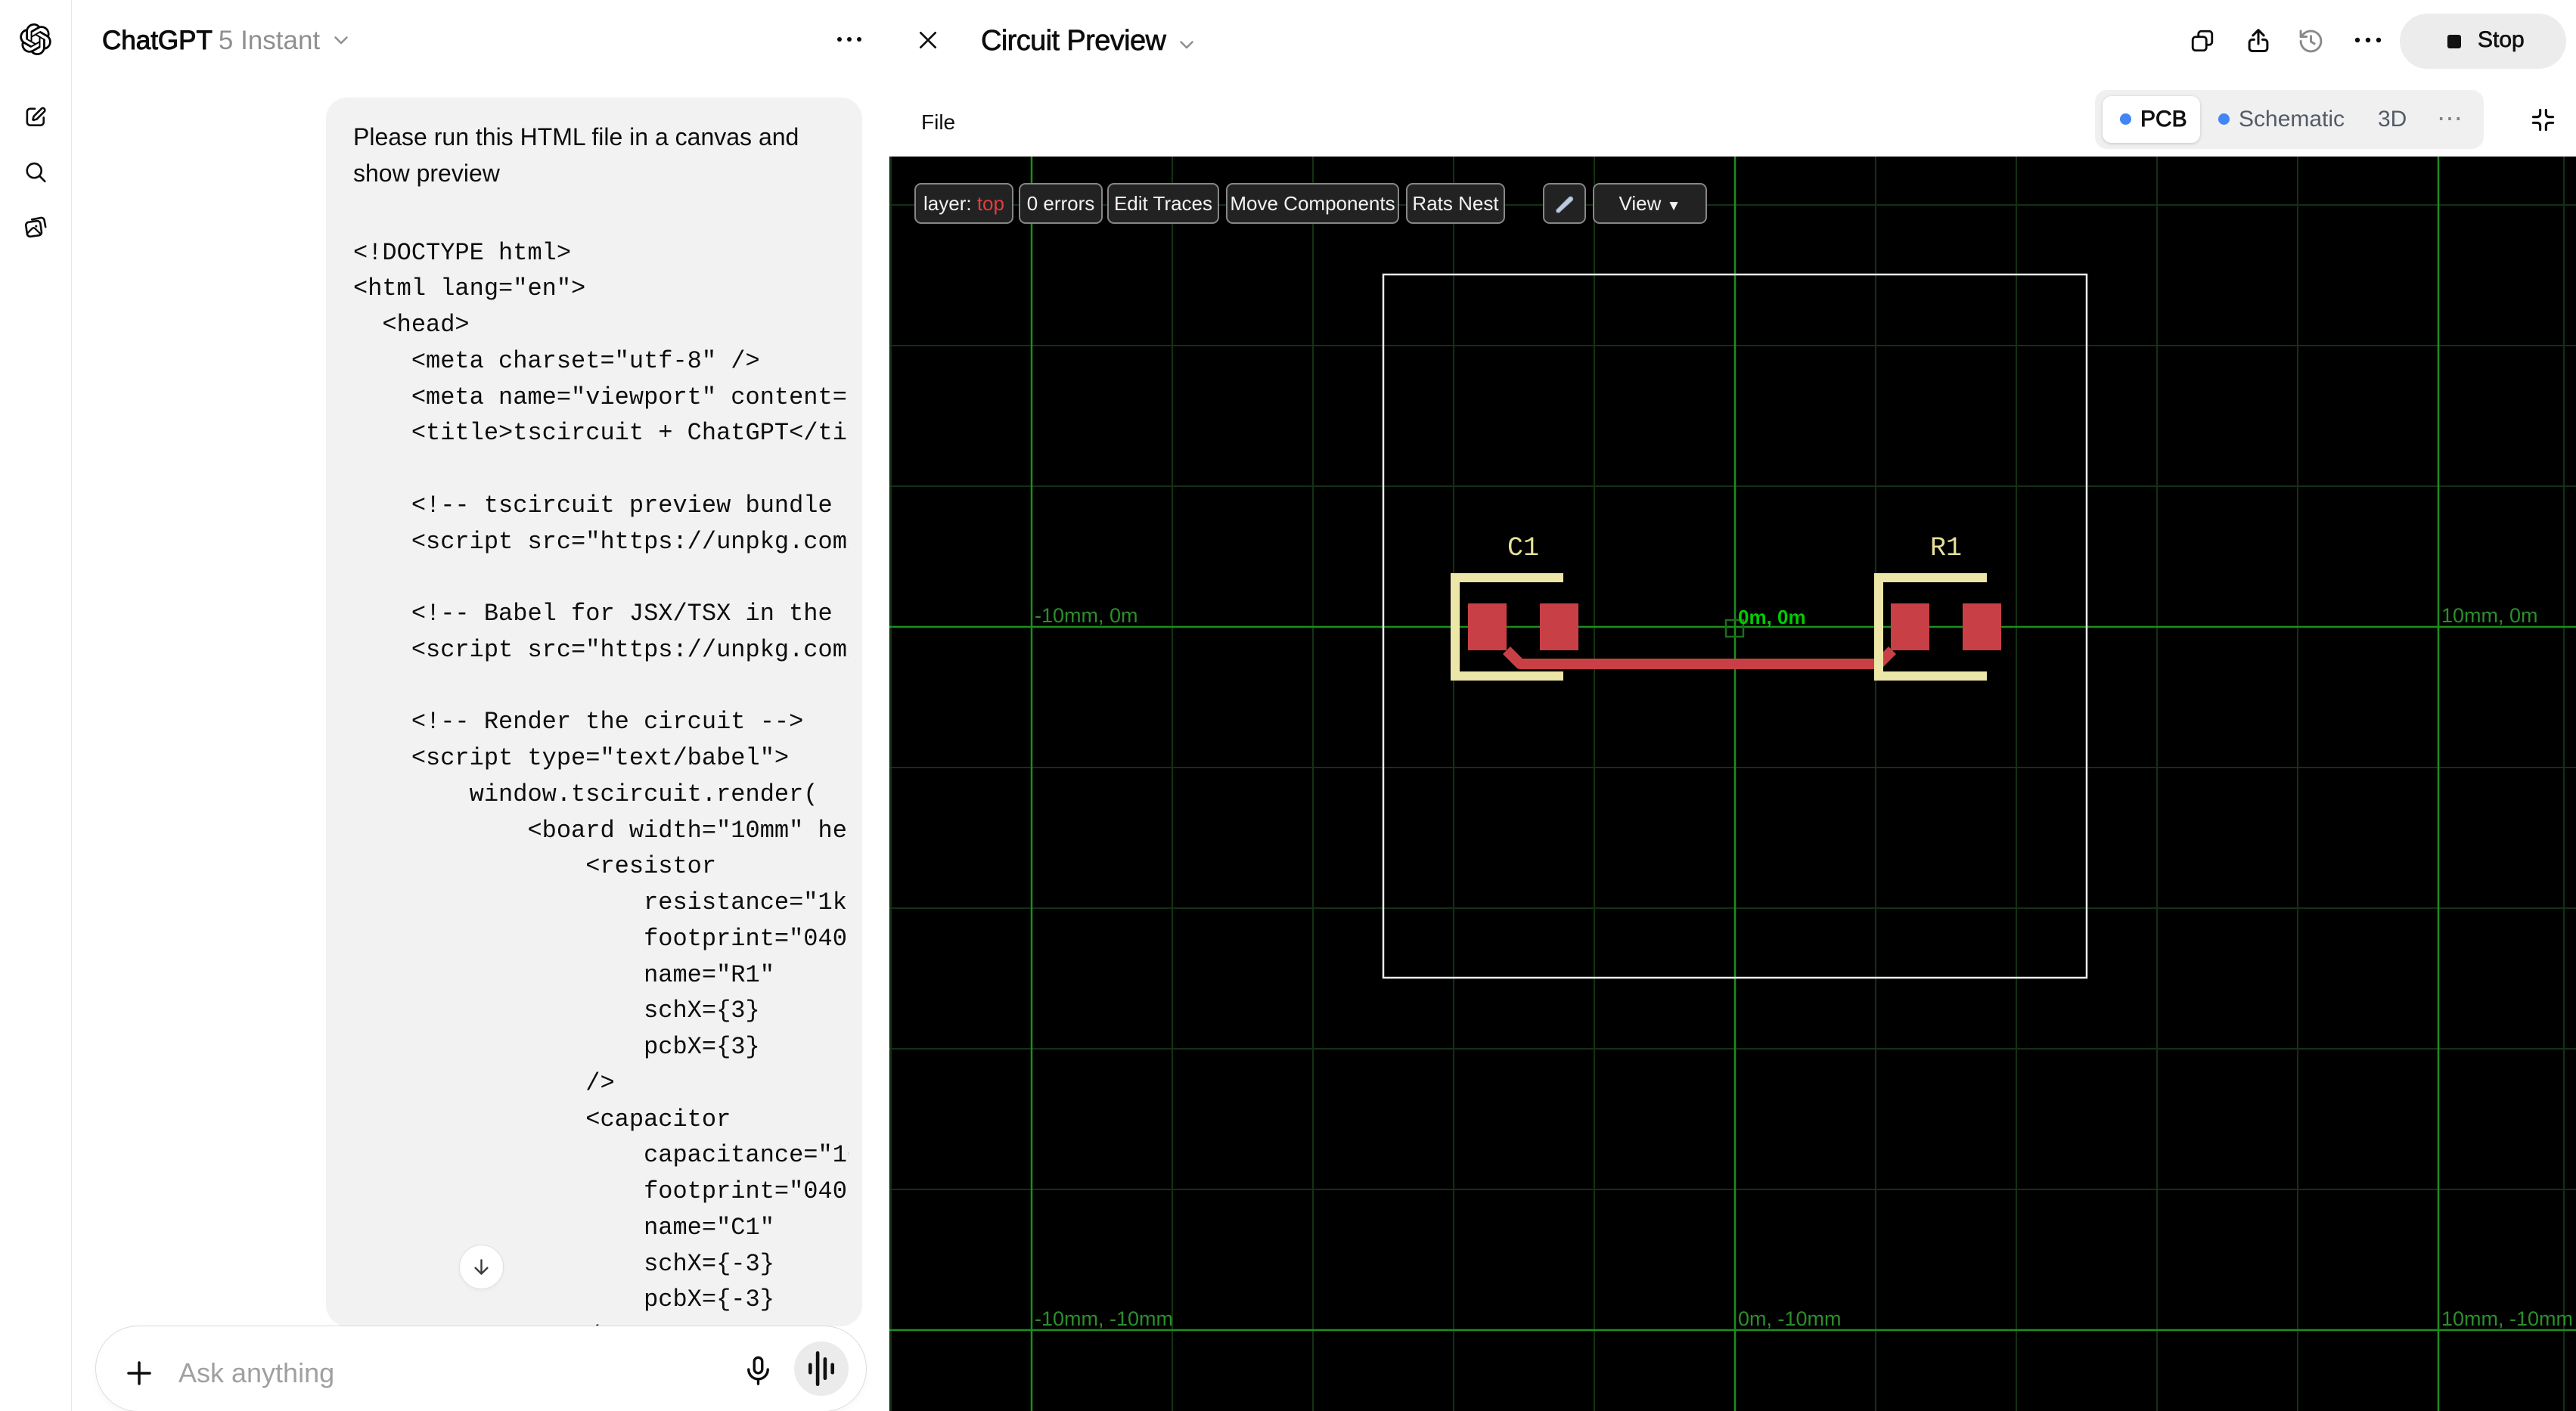 This screenshot has width=2576, height=1411. Describe the element at coordinates (1523, 548) in the screenshot. I see `svg-text: C1` at that location.